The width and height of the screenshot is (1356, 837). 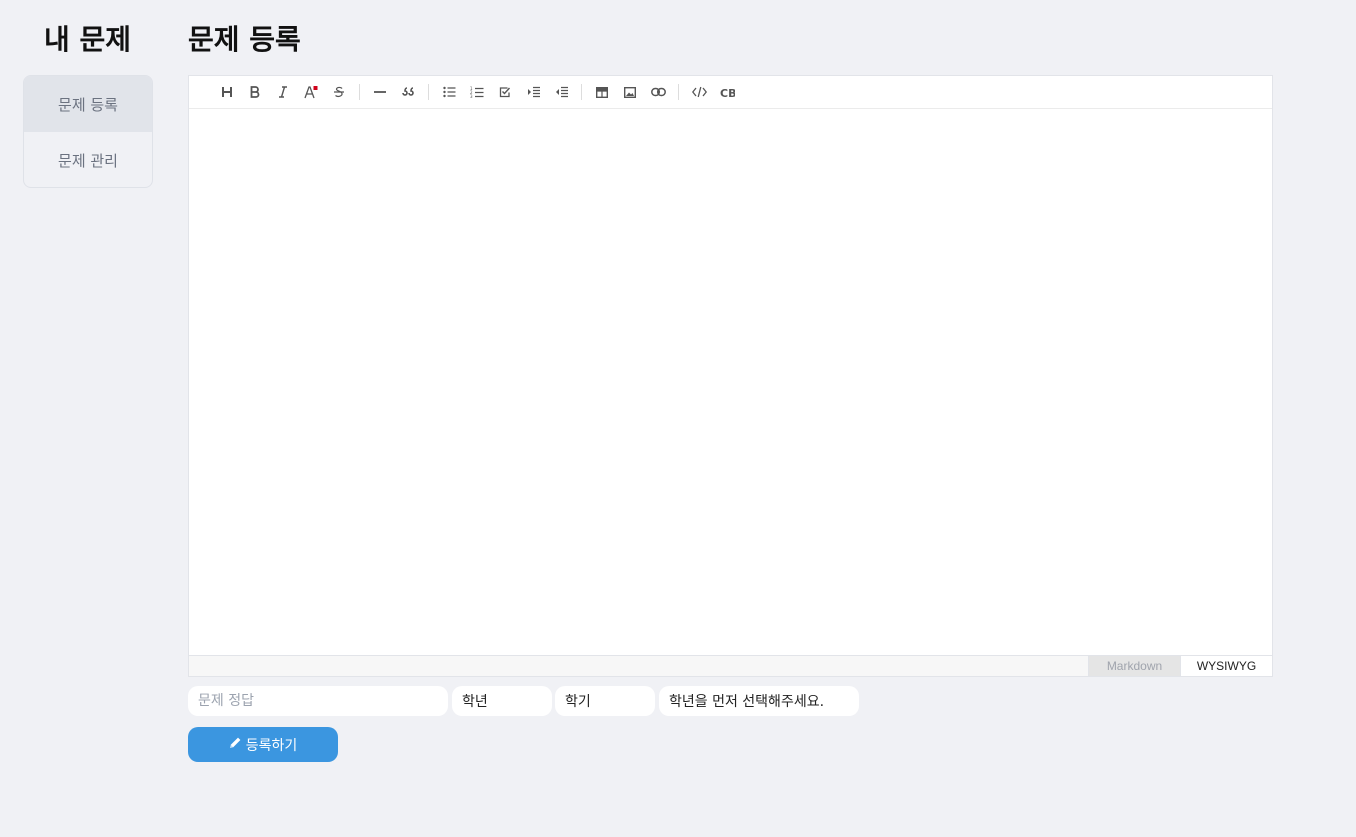 I want to click on wysiwyg-mode-tab: WYSIWYG, so click(x=1226, y=666).